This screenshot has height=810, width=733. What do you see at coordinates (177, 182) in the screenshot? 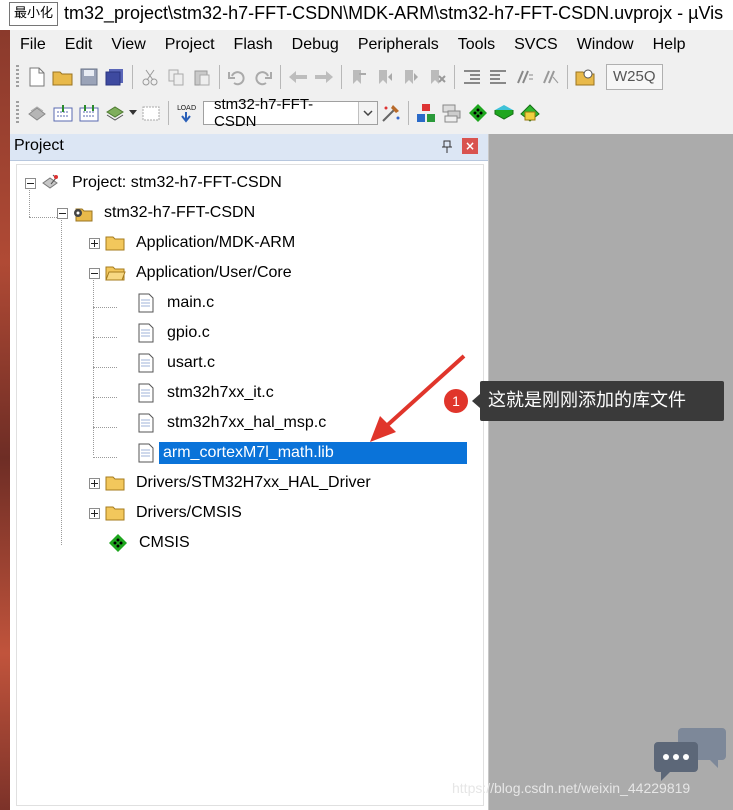
I see `tree-item-label: Project: stm32-h7-FFT-CSDN` at bounding box center [177, 182].